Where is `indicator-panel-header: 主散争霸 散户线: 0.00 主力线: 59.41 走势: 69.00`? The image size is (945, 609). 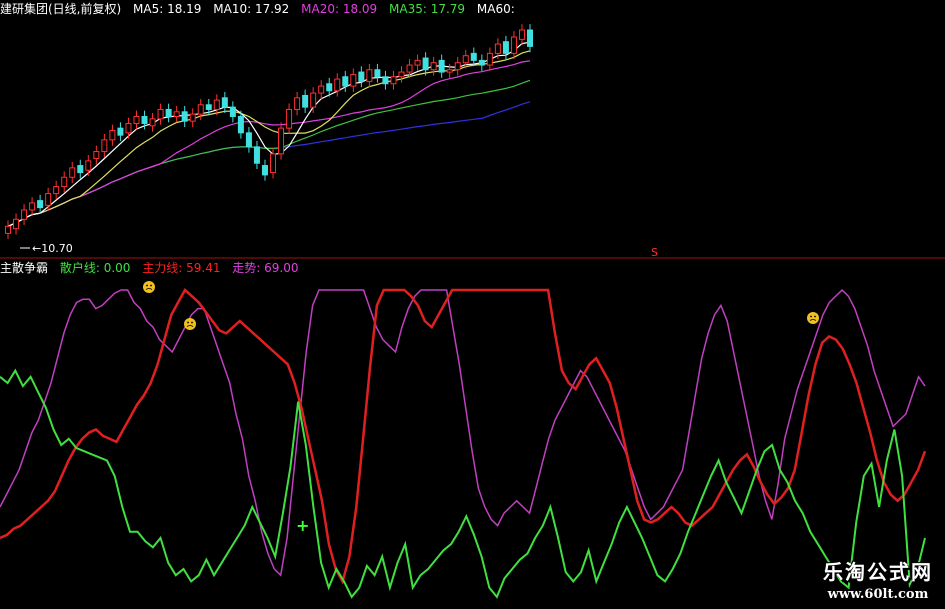
indicator-panel-header: 主散争霸 散户线: 0.00 主力线: 59.41 走势: 69.00 is located at coordinates (153, 268).